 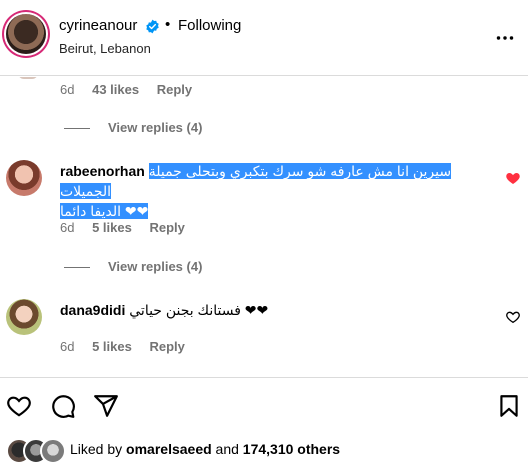 I want to click on verified-badge-icon, so click(x=152, y=26).